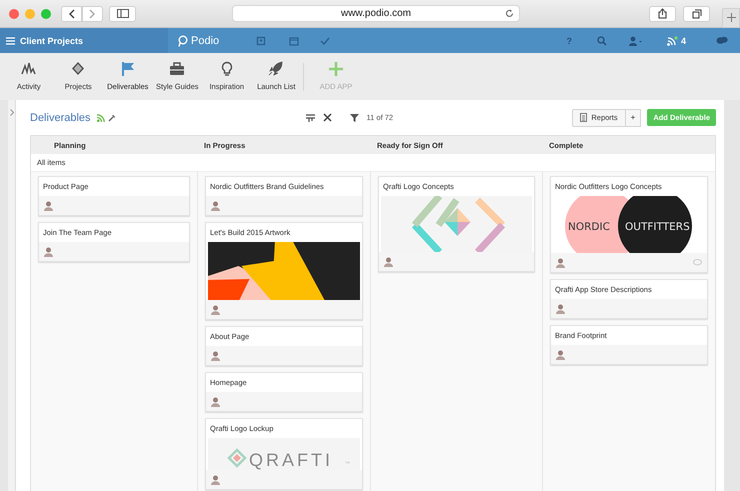 This screenshot has width=740, height=491. Describe the element at coordinates (12, 112) in the screenshot. I see `expand-sidebar-icon` at that location.